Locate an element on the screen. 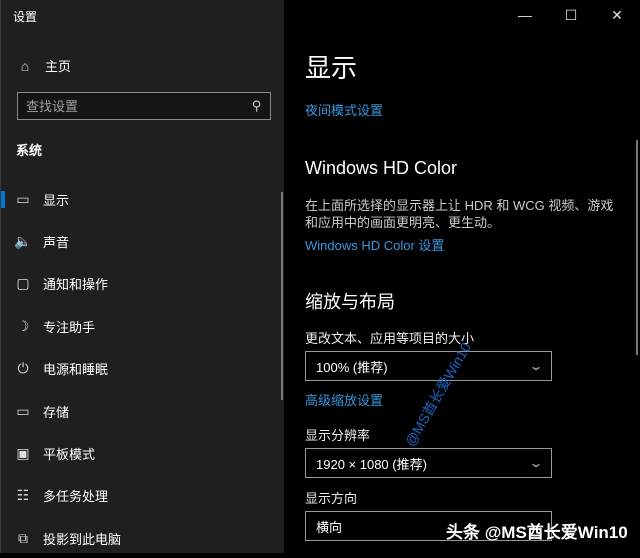 The height and width of the screenshot is (558, 640). sidebar-item-label: 通知和操作 is located at coordinates (76, 285).